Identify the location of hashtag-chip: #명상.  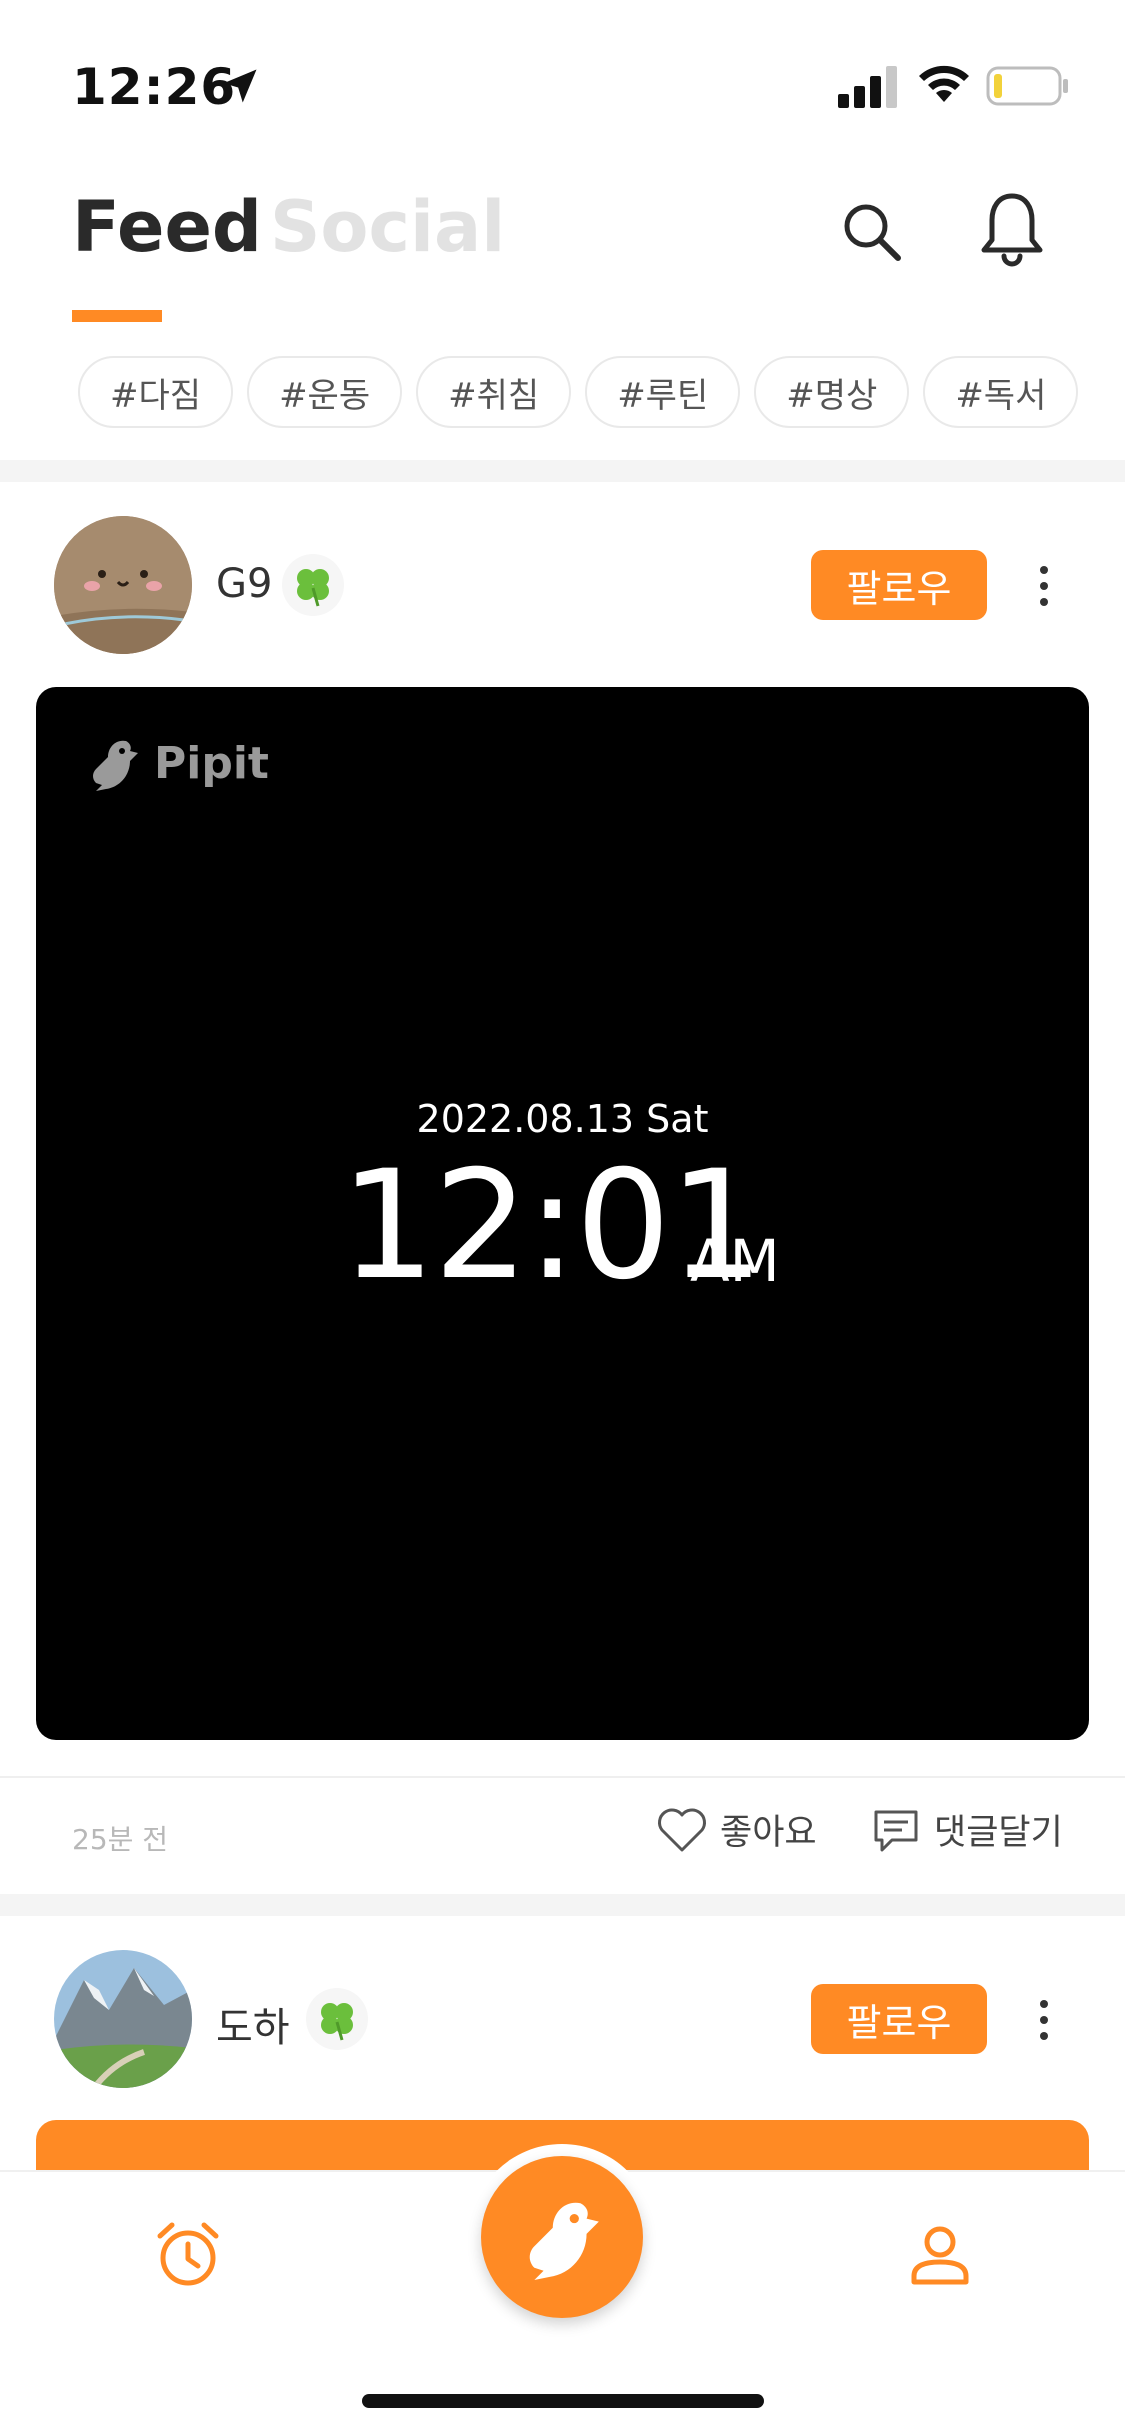
(832, 392).